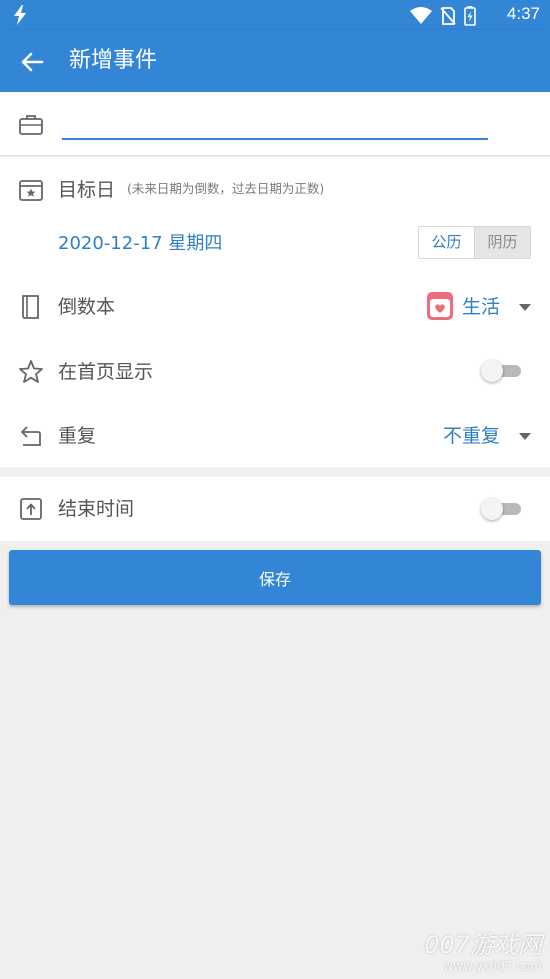 The image size is (550, 979). Describe the element at coordinates (140, 244) in the screenshot. I see `target-date-value: 2020-12-17 星期四` at that location.